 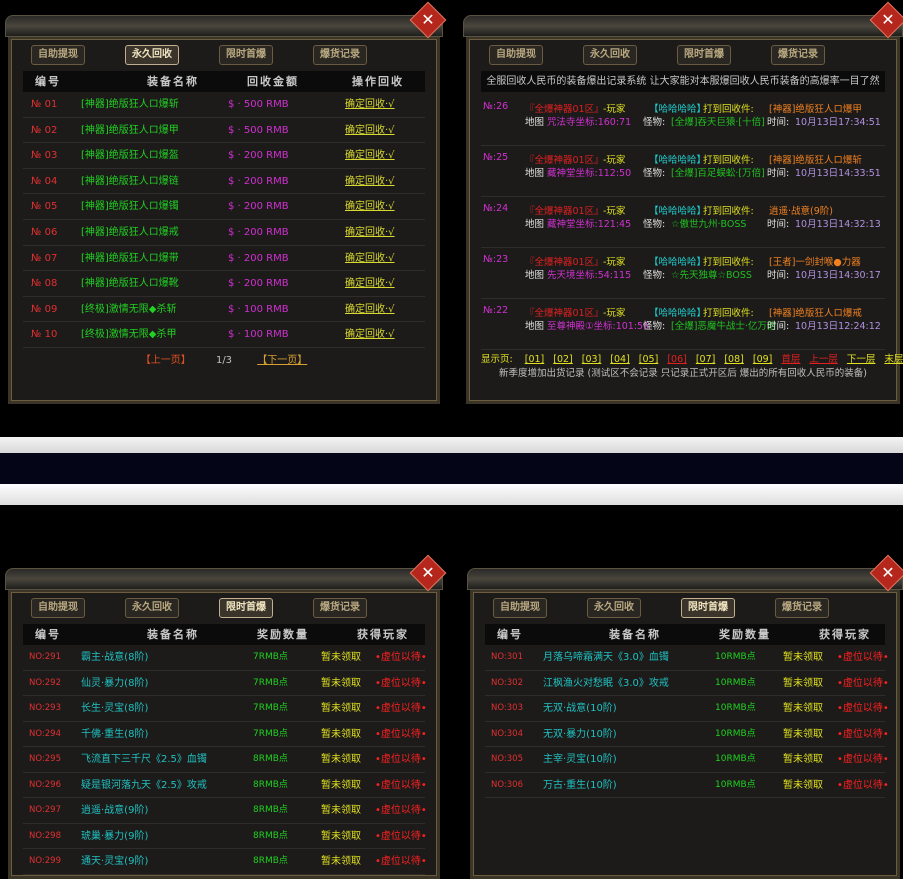 I want to click on table-row: NO:298 琥巢·暴力(9阶) 8RMB点 暂未领取 •虚位以待•, so click(x=225, y=836).